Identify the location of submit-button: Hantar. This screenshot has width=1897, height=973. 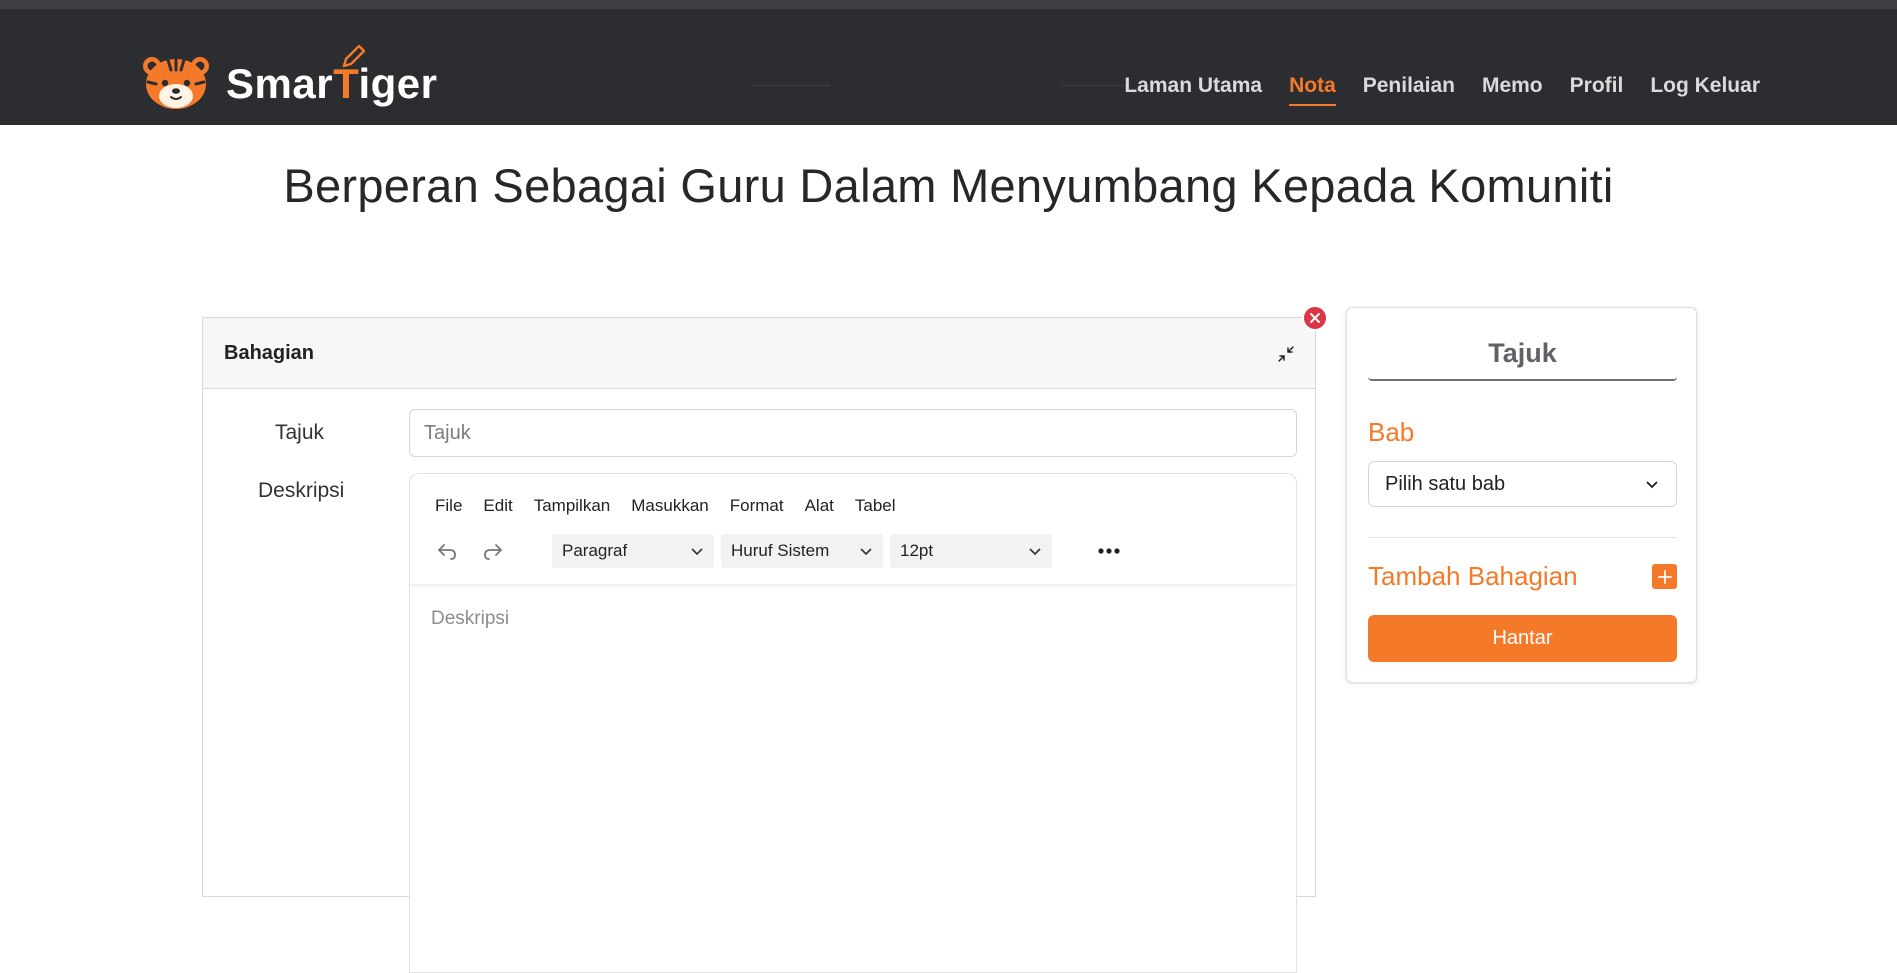
(1522, 638).